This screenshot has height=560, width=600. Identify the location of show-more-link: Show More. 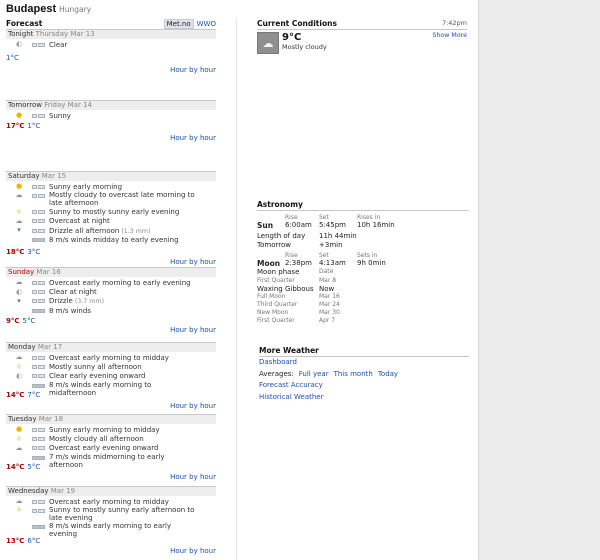
(449, 43).